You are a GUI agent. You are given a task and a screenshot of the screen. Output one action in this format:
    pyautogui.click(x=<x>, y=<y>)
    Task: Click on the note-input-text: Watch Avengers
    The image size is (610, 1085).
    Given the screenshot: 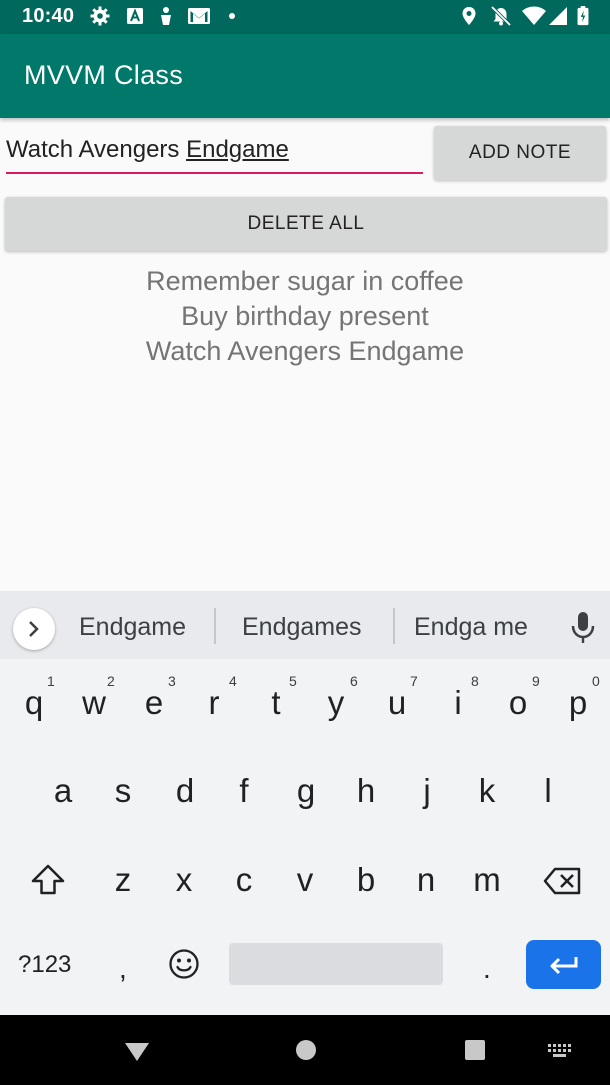 What is the action you would take?
    pyautogui.click(x=96, y=149)
    